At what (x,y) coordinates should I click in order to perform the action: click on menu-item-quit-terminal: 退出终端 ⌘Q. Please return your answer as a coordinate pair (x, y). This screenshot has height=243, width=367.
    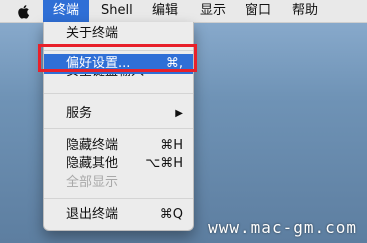
    Looking at the image, I should click on (118, 215).